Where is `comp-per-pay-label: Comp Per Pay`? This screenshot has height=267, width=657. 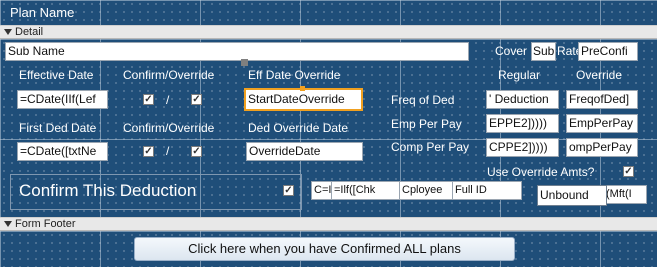 comp-per-pay-label: Comp Per Pay is located at coordinates (430, 147).